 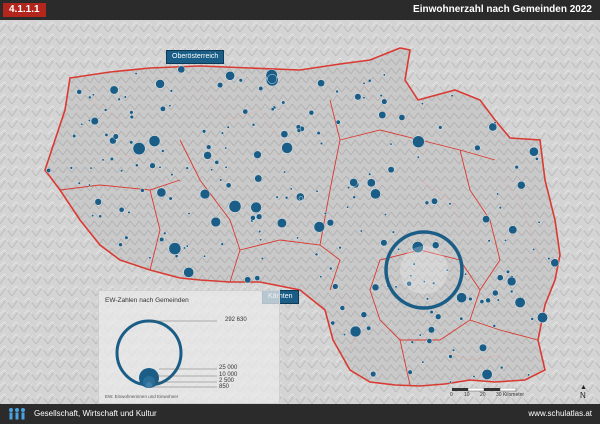 I want to click on scale-label-20: 20, so click(x=483, y=395).